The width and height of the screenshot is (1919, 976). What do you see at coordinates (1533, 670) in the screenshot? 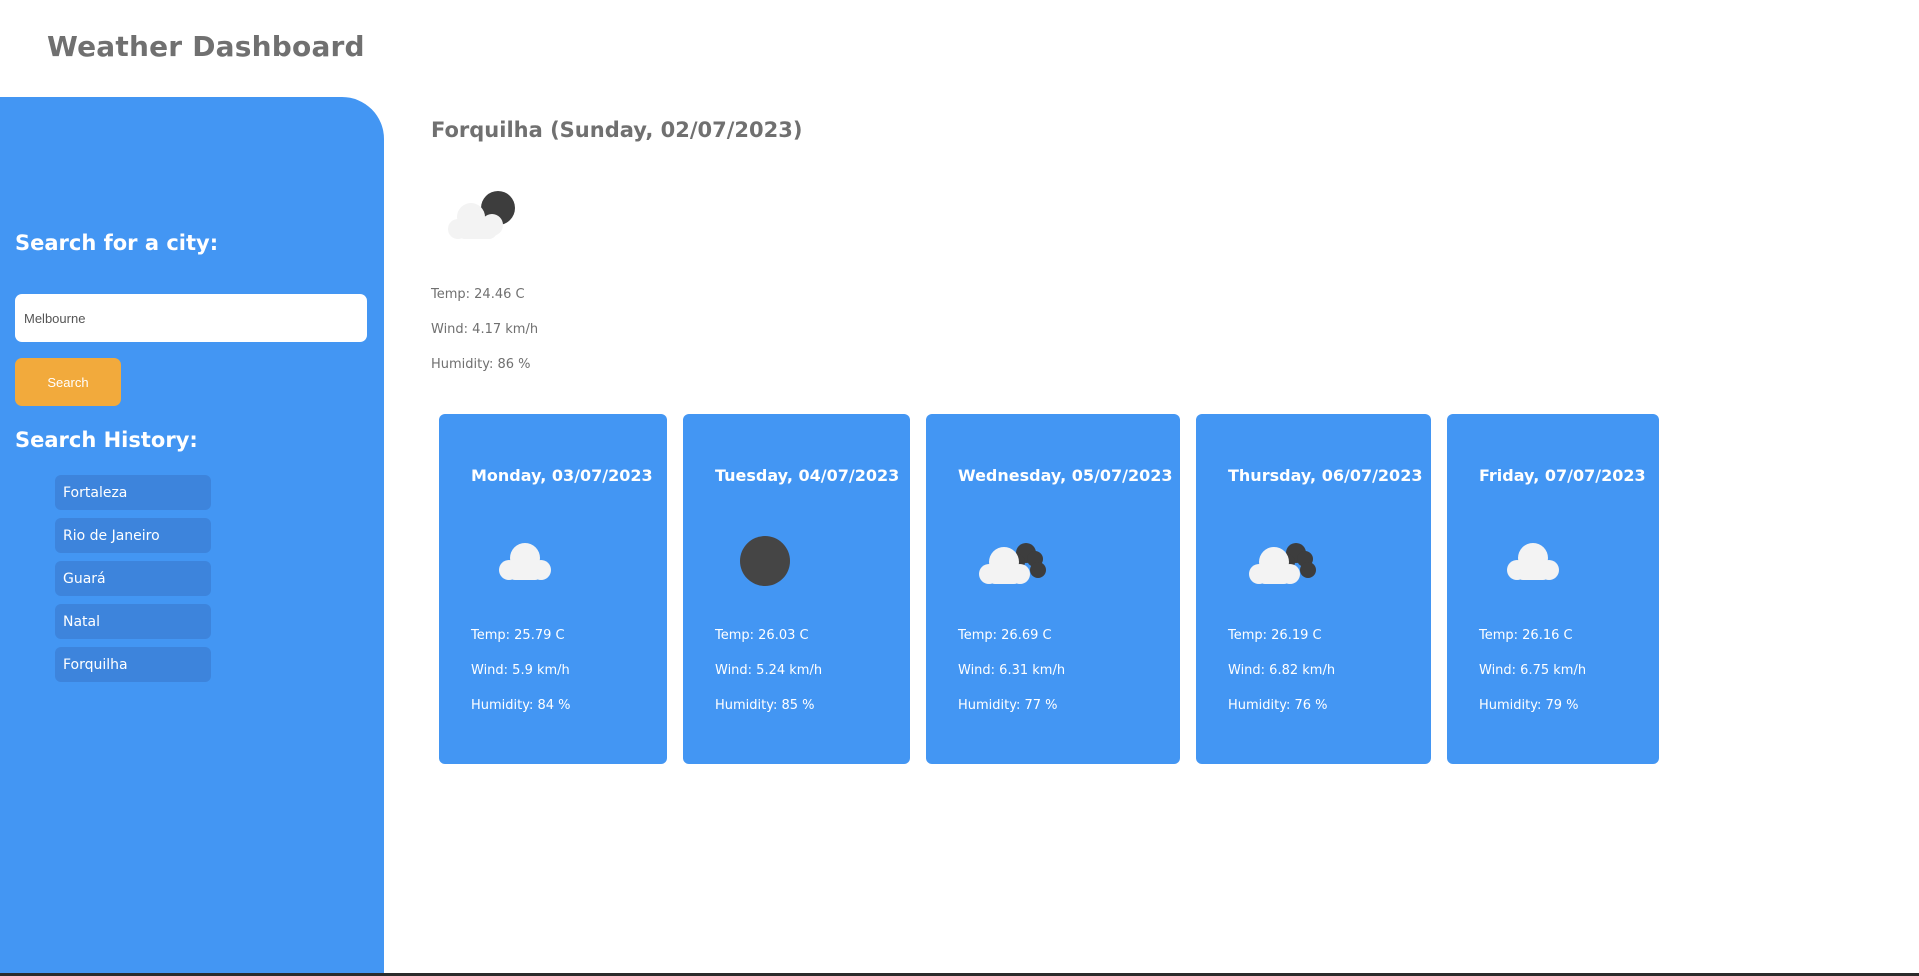
I see `forecast-wind: Wind: 6.75 km/h` at bounding box center [1533, 670].